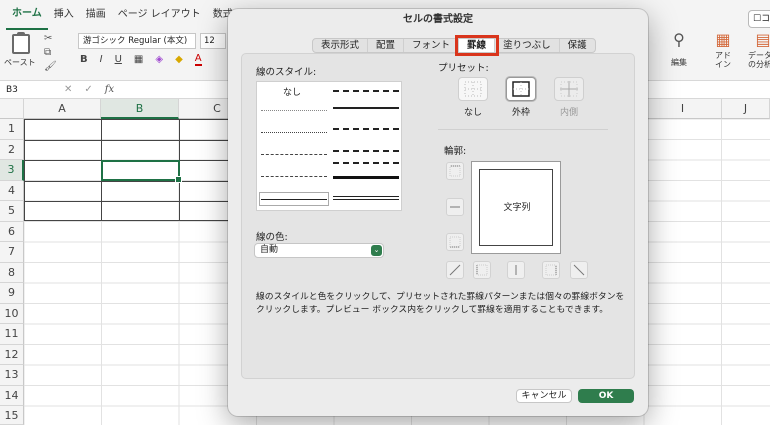 The width and height of the screenshot is (770, 425). Describe the element at coordinates (376, 250) in the screenshot. I see `chevron-down-icon: ⌄` at that location.